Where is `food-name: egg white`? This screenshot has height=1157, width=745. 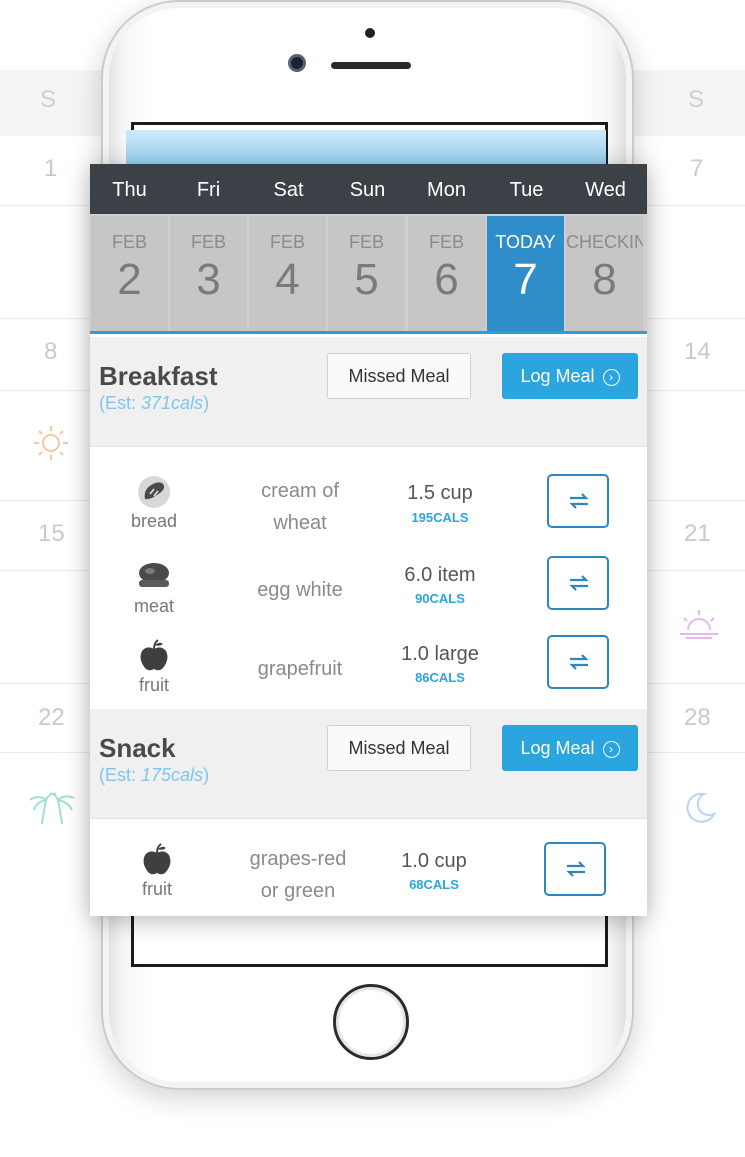 food-name: egg white is located at coordinates (300, 590).